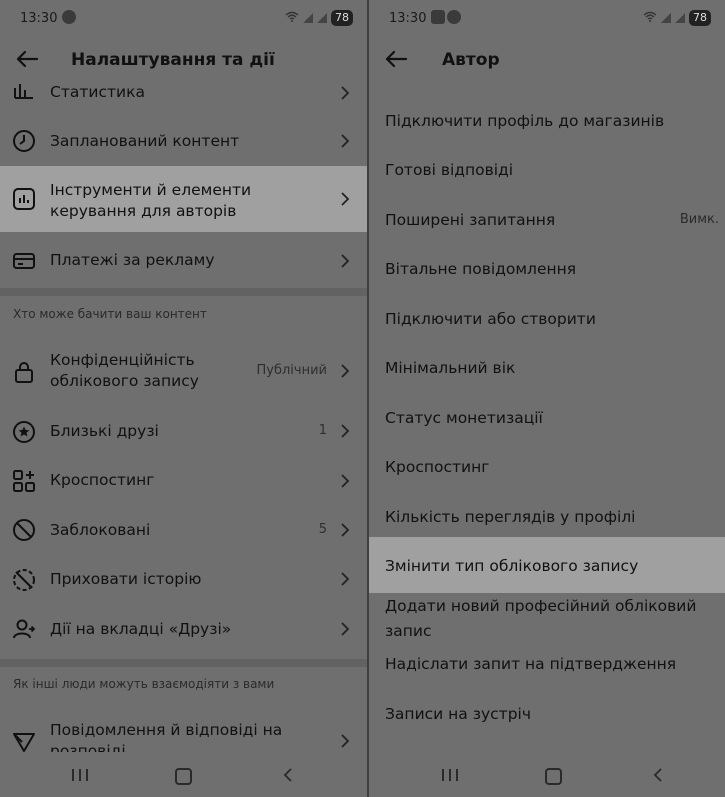 The height and width of the screenshot is (797, 725). What do you see at coordinates (547, 715) in the screenshot?
I see `creator-item-appointments: Записи на зустріч` at bounding box center [547, 715].